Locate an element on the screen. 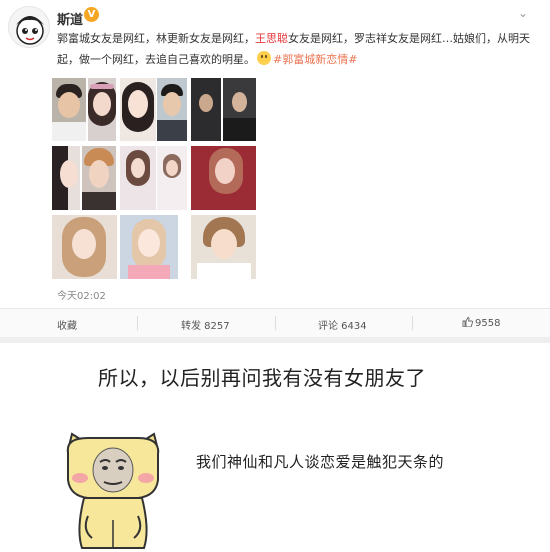 The height and width of the screenshot is (552, 550). favorite-button: 收藏 is located at coordinates (67, 324).